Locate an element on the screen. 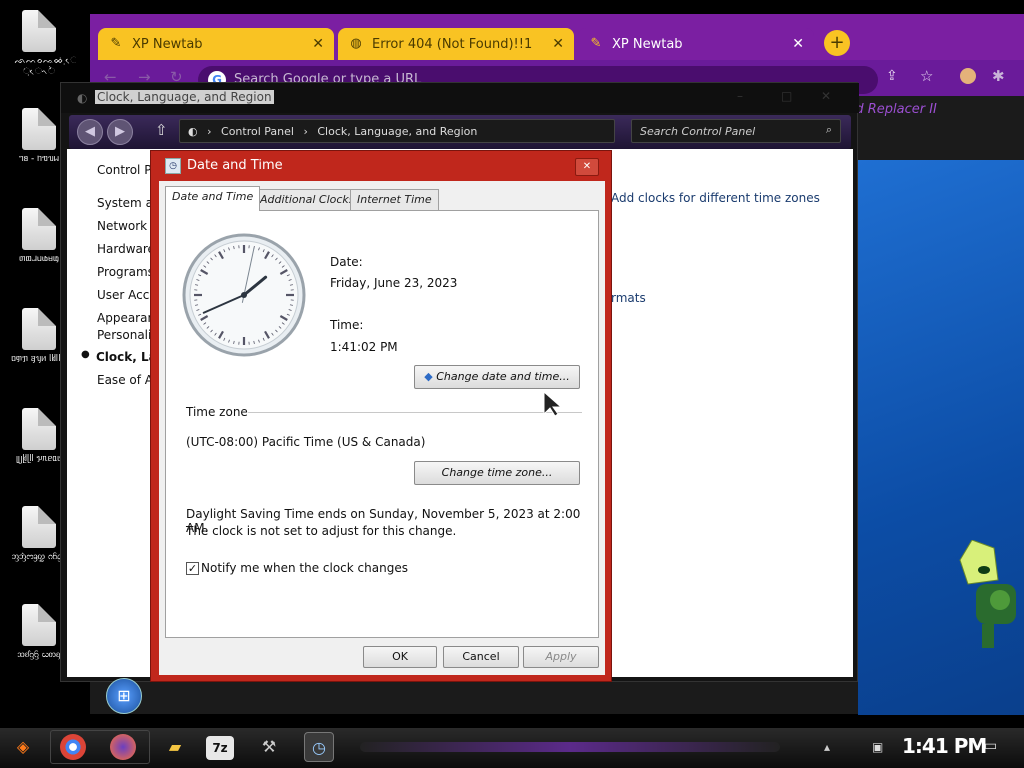 The image size is (1024, 768). up-arrow-icon: ⇧ is located at coordinates (161, 130).